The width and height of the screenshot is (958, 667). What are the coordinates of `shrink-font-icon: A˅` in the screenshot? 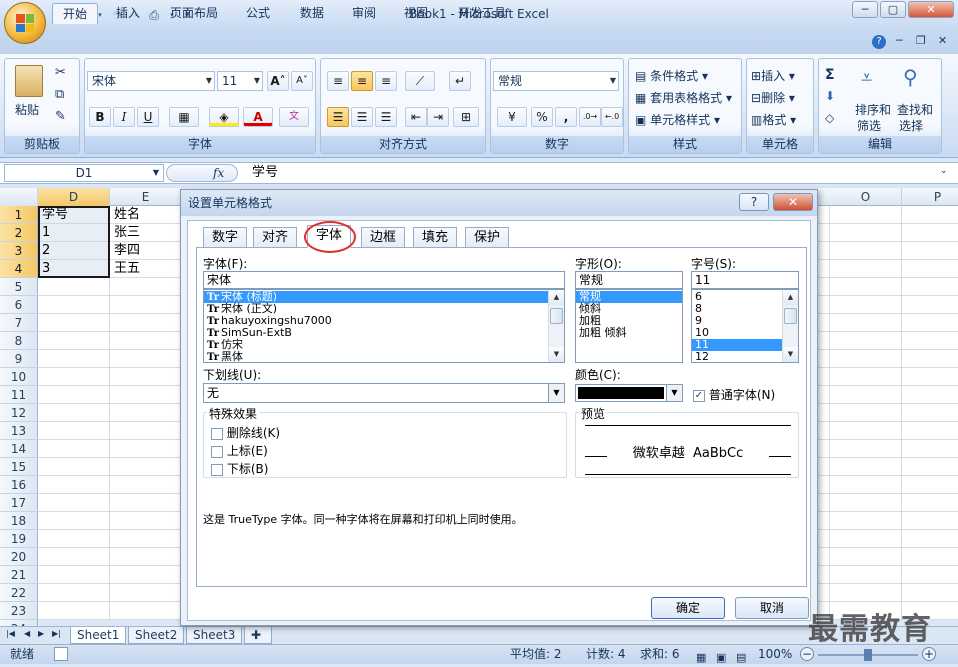 It's located at (302, 81).